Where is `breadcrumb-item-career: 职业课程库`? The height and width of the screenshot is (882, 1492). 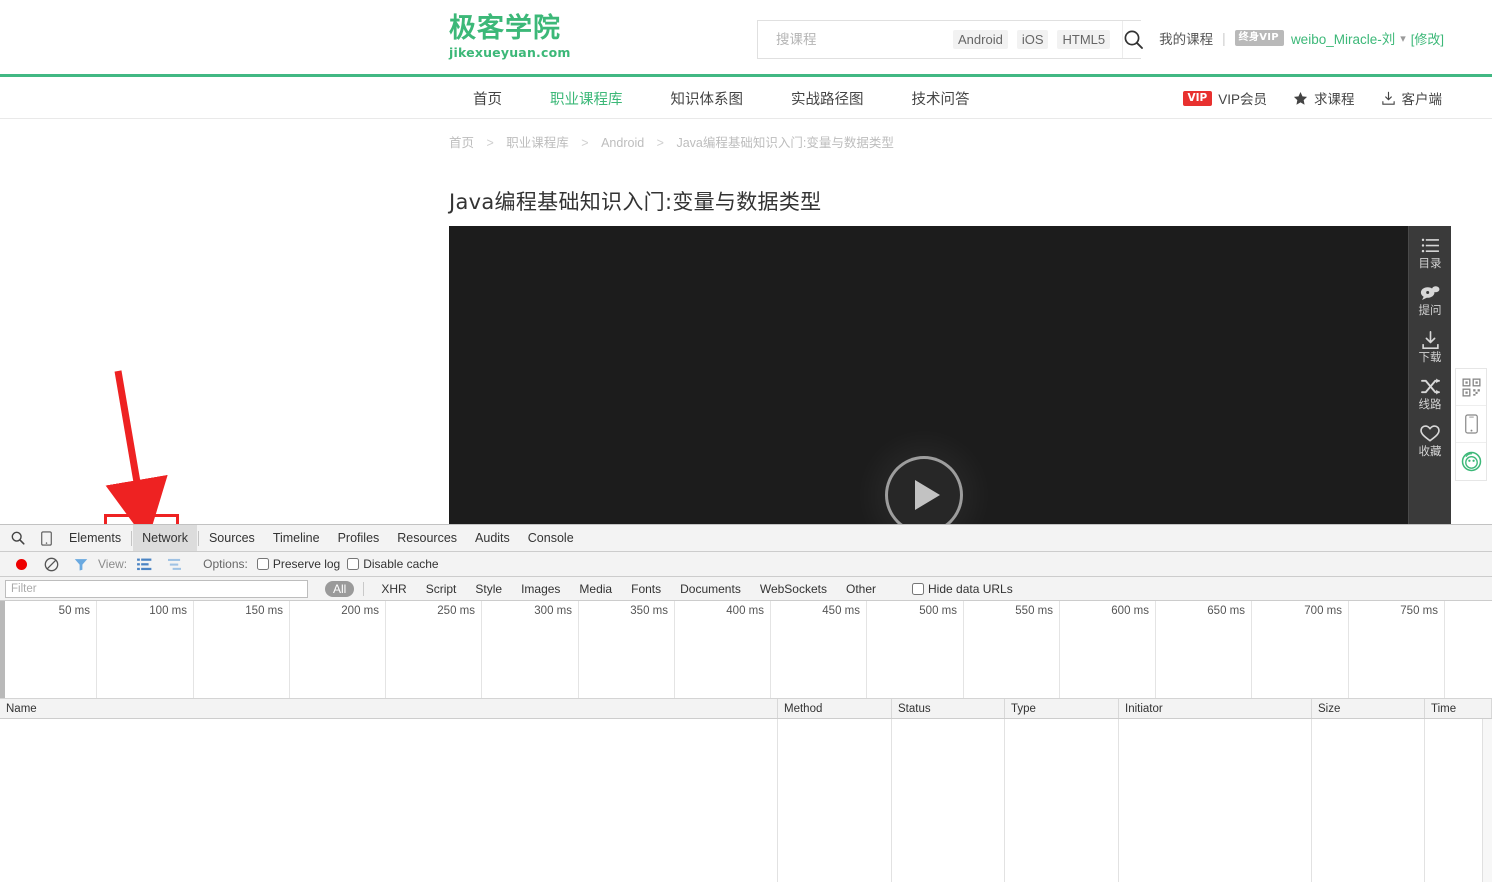
breadcrumb-item-career: 职业课程库 is located at coordinates (537, 143).